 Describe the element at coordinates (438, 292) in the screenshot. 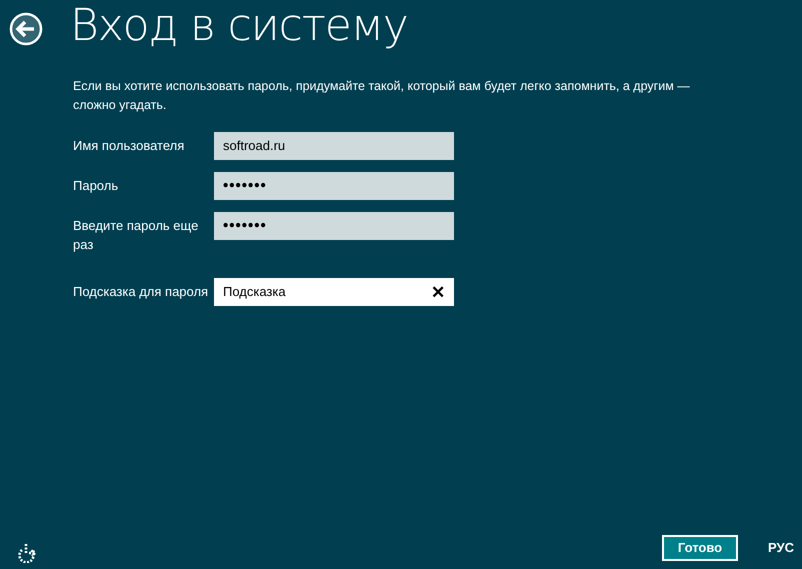

I see `clear-button: ✕` at that location.